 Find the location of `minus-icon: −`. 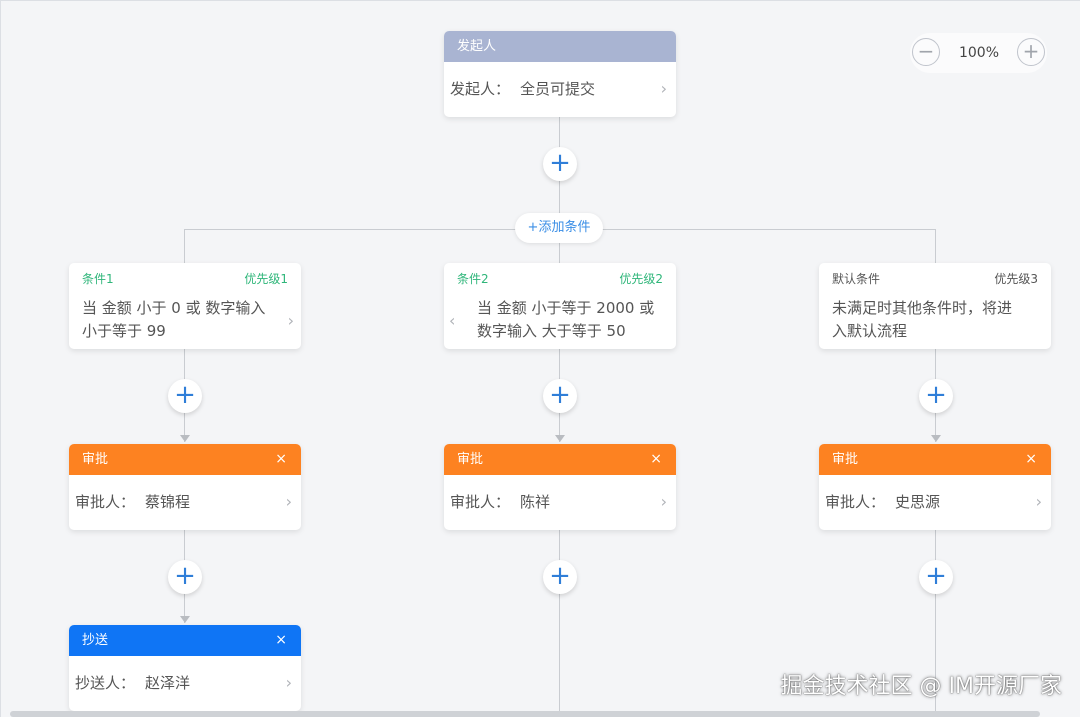

minus-icon: − is located at coordinates (926, 51).